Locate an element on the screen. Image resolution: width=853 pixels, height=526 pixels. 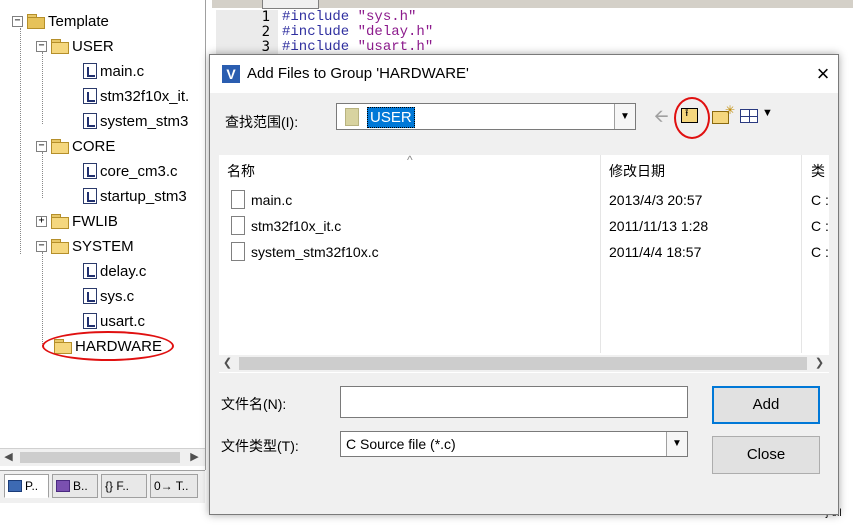
column-header-date: 修改日期 is located at coordinates (637, 171).